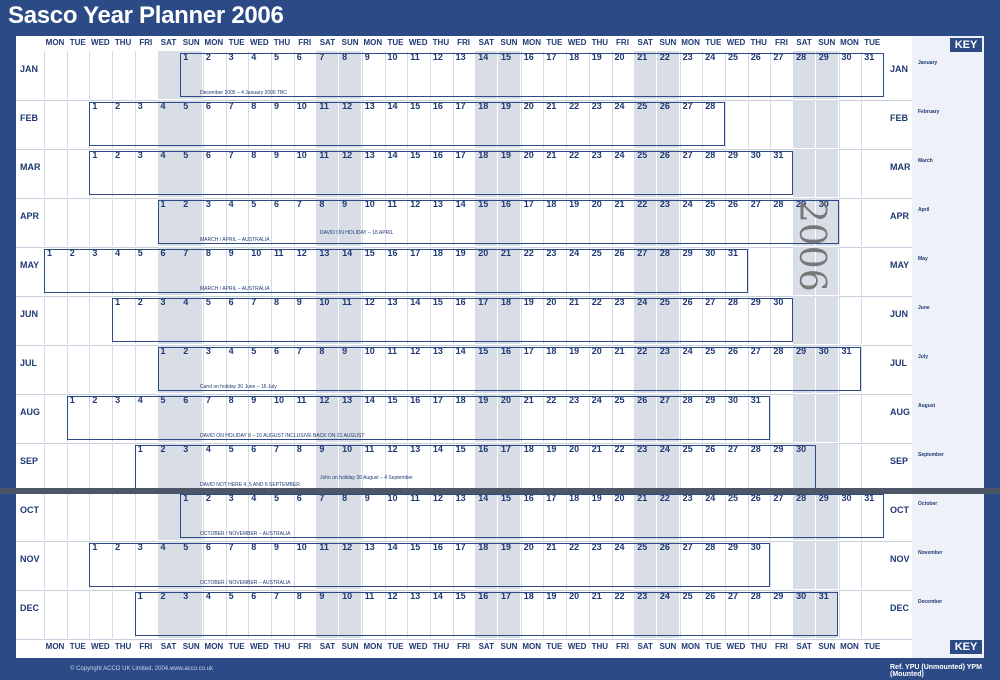 Image resolution: width=1000 pixels, height=680 pixels. Describe the element at coordinates (781, 173) in the screenshot. I see `day-cell: 31` at that location.